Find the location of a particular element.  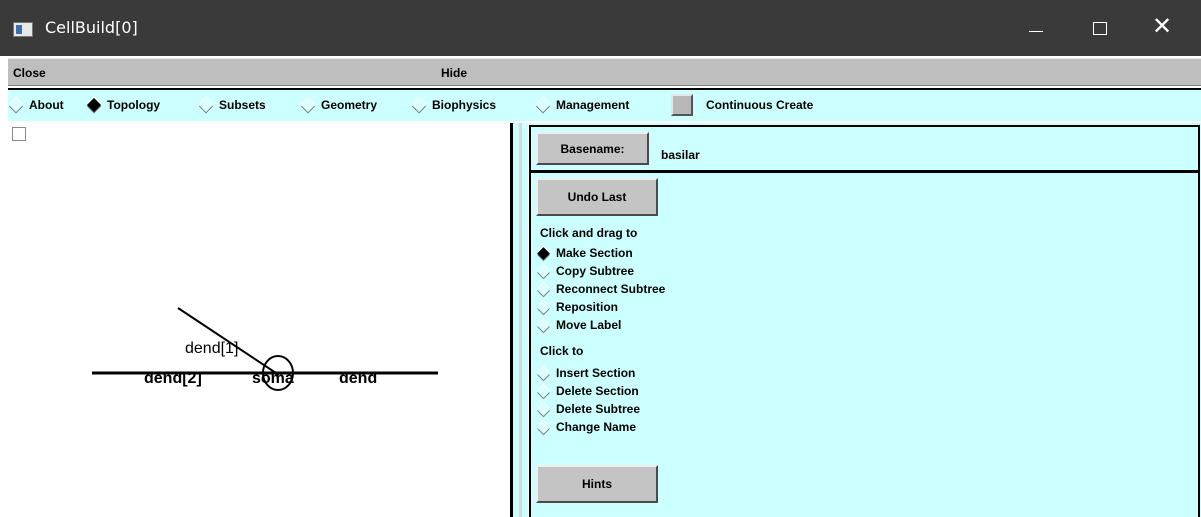

menu-close: Close is located at coordinates (29, 73).